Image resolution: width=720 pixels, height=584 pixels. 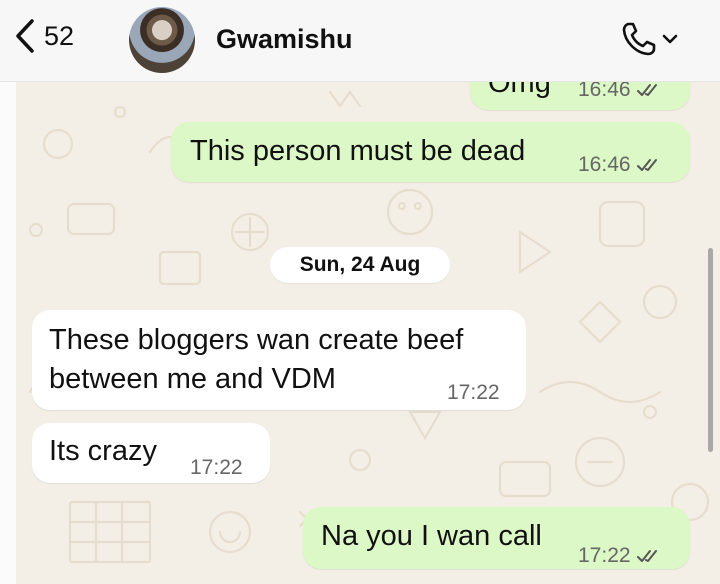 I want to click on message-text-line-2: between me and VDM, so click(x=192, y=379).